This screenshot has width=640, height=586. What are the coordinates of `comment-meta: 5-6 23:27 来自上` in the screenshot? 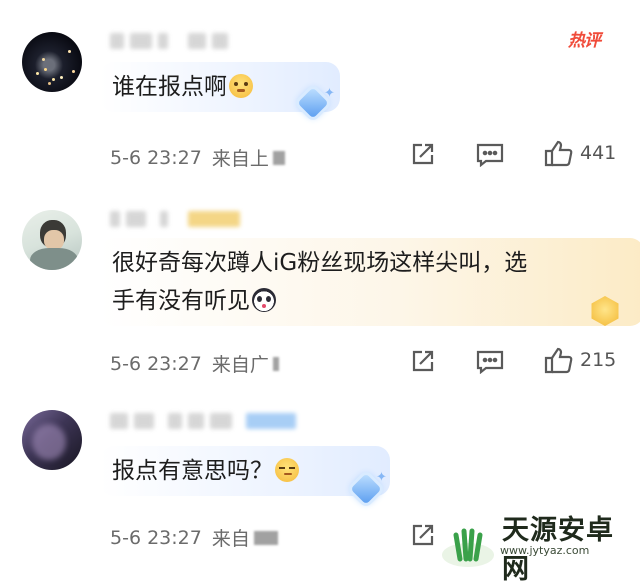 It's located at (197, 157).